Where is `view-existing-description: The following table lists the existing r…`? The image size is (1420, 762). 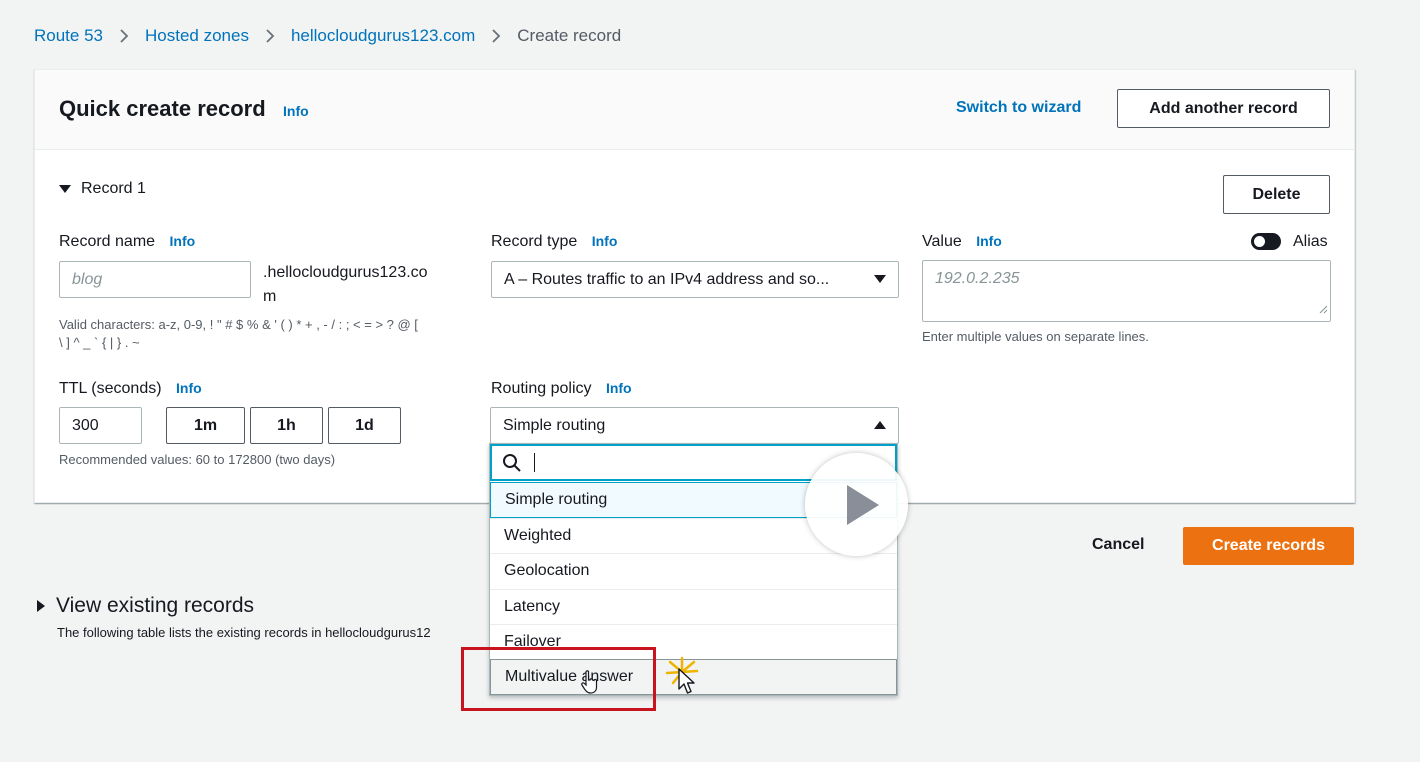 view-existing-description: The following table lists the existing r… is located at coordinates (244, 632).